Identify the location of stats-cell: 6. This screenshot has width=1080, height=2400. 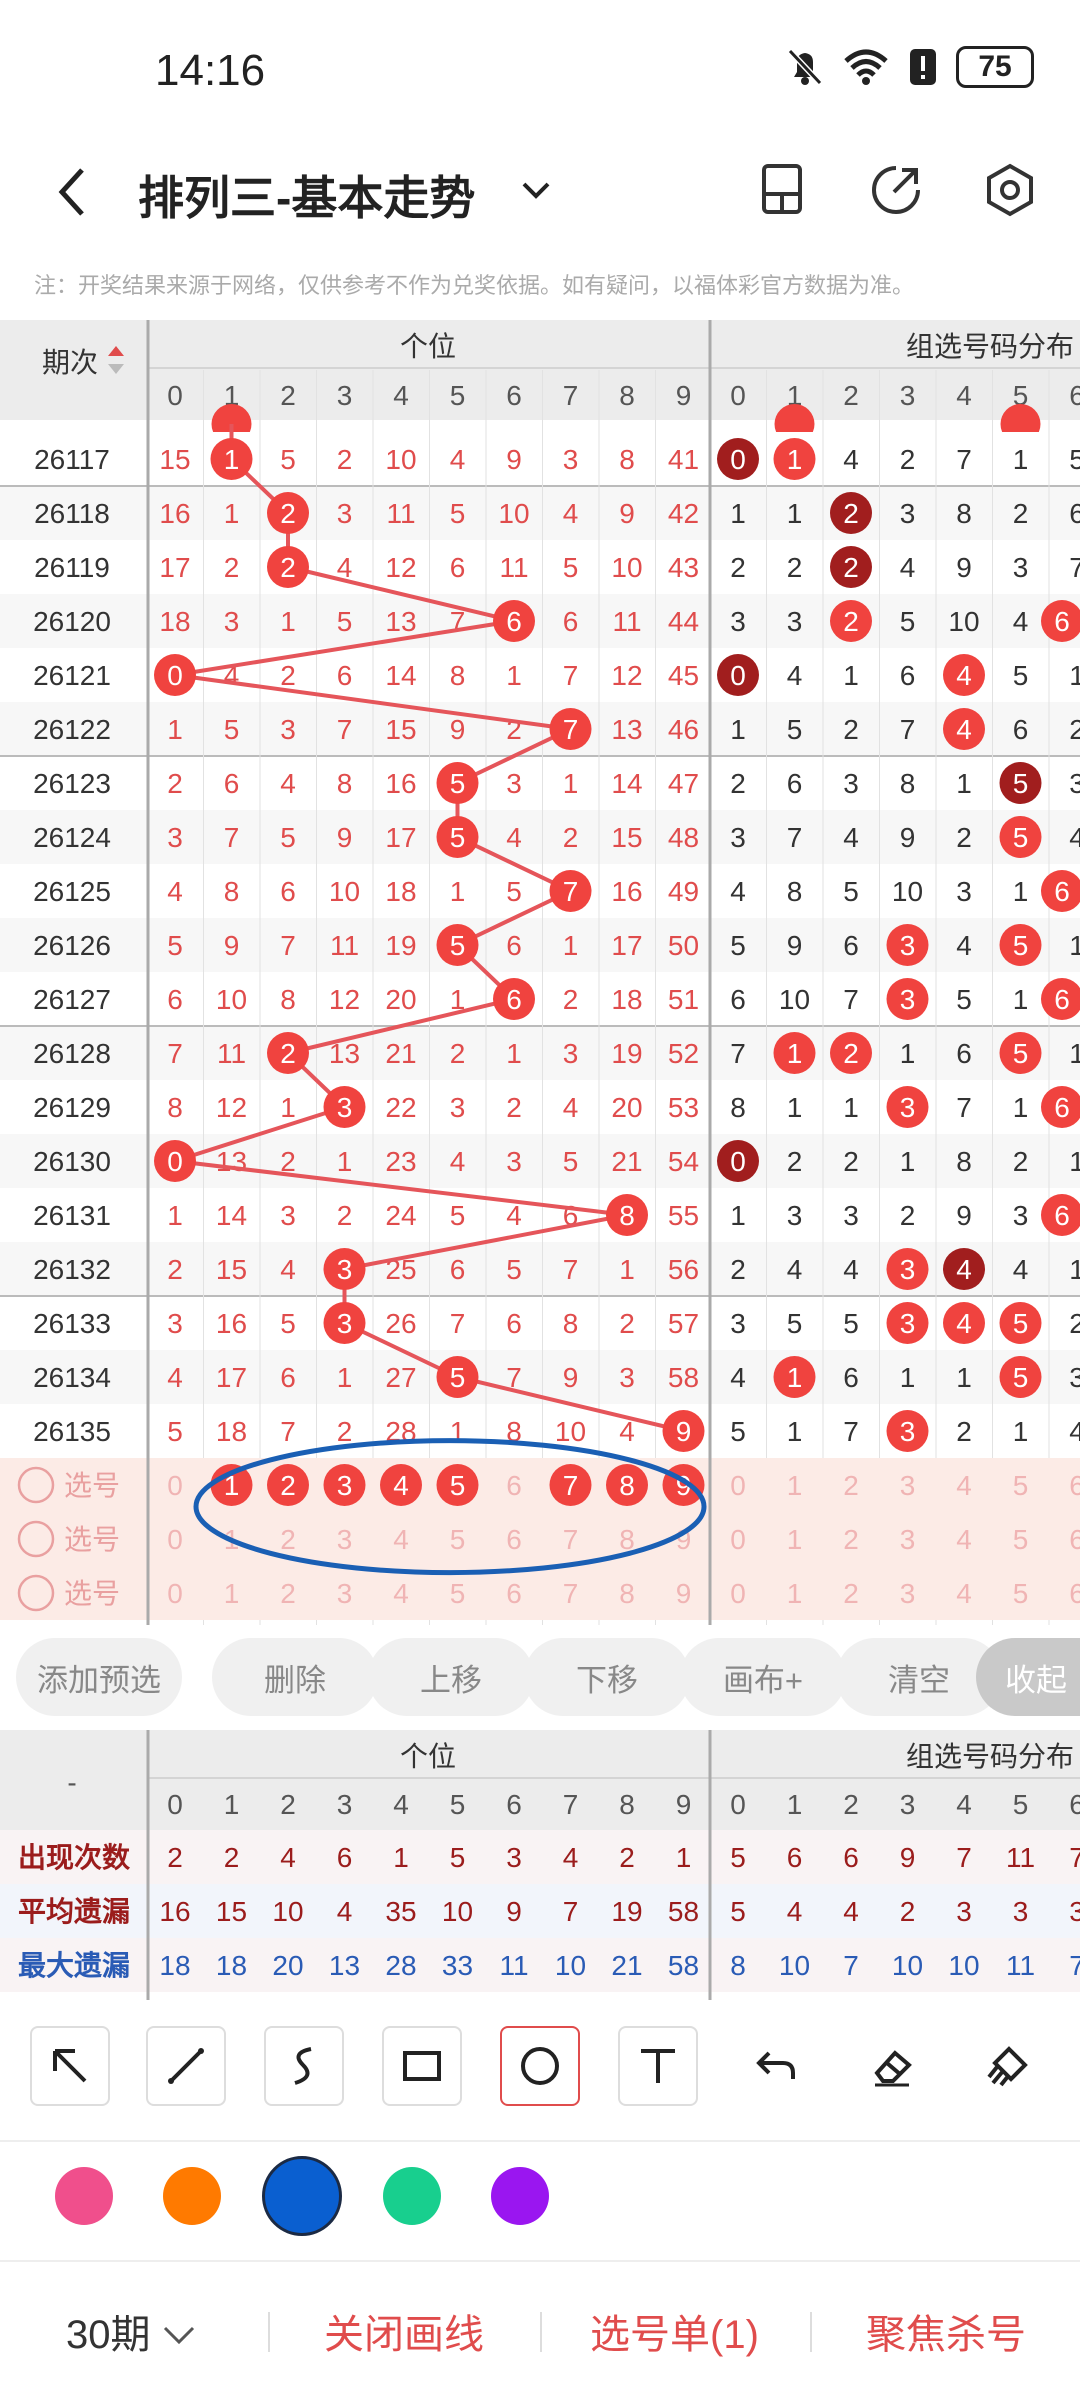
(345, 1857).